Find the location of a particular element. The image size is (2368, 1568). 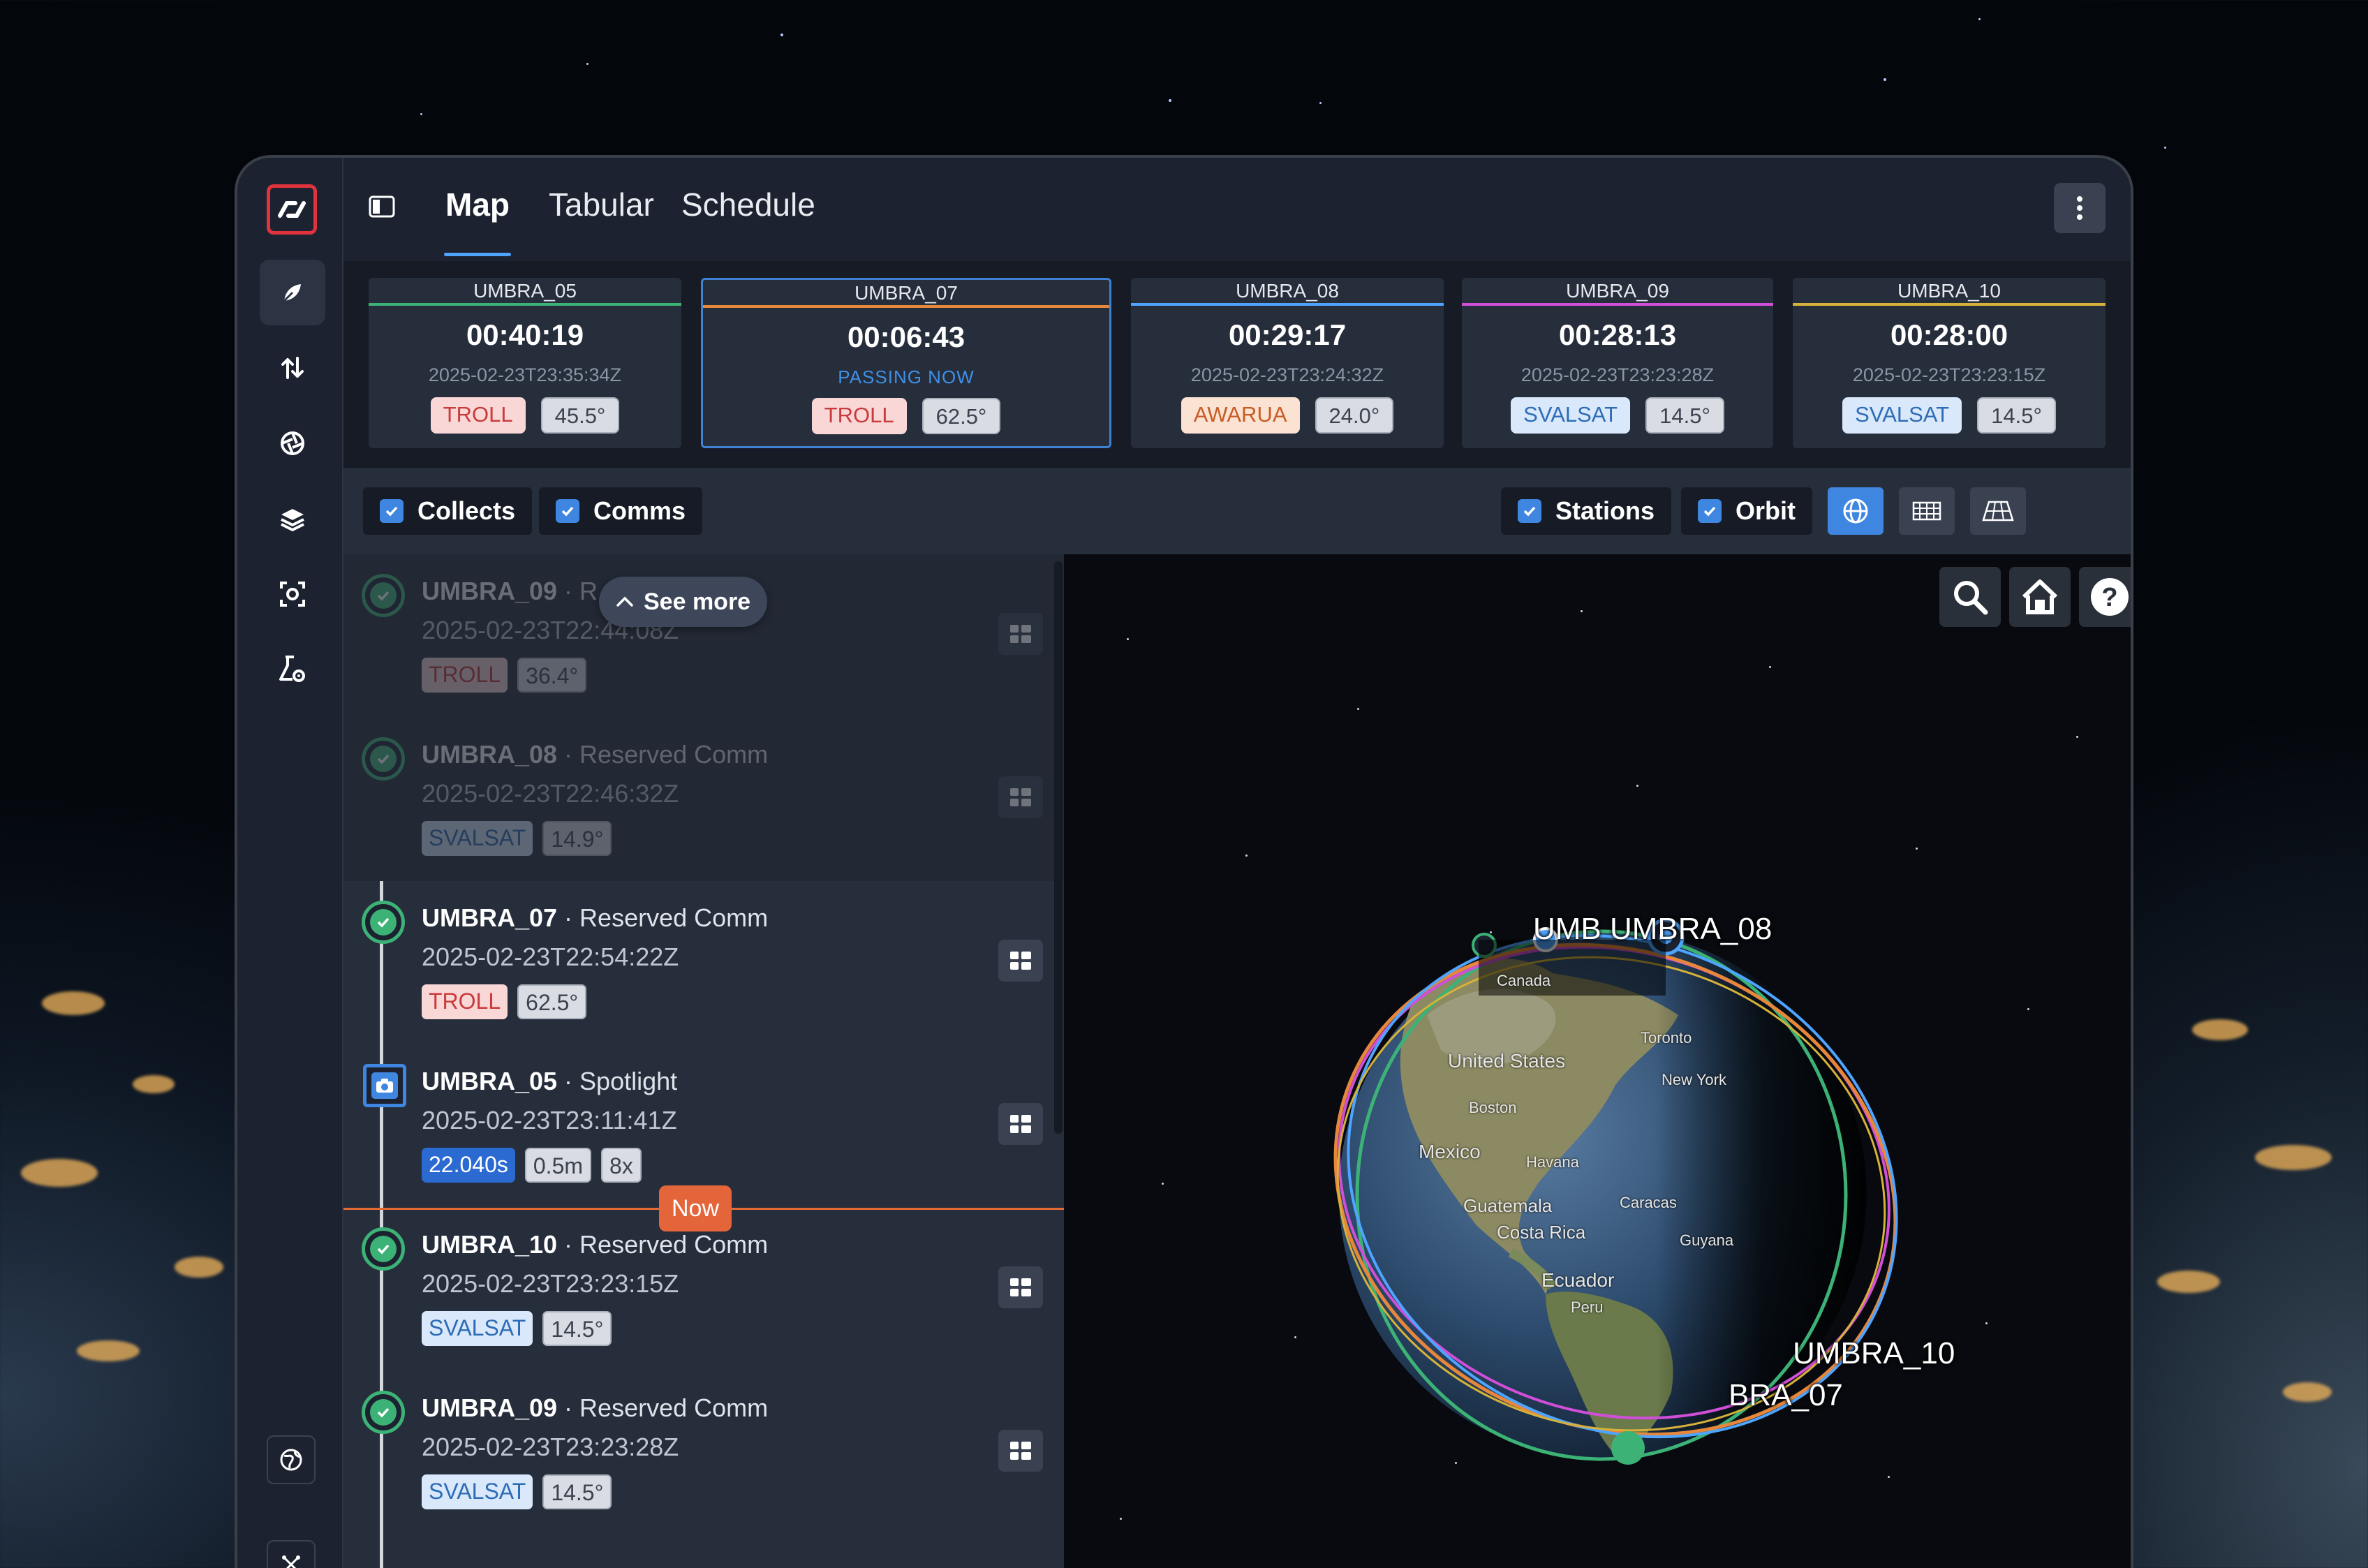

place-label: New York is located at coordinates (1694, 1080).